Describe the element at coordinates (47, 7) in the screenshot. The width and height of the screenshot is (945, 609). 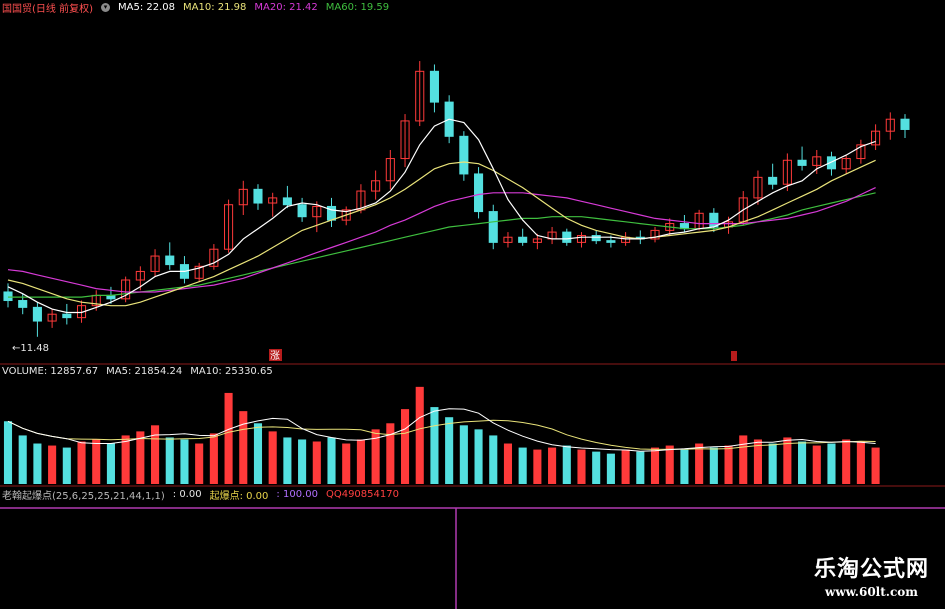
I see `stock-title: 国国贸(日线 前复权)` at that location.